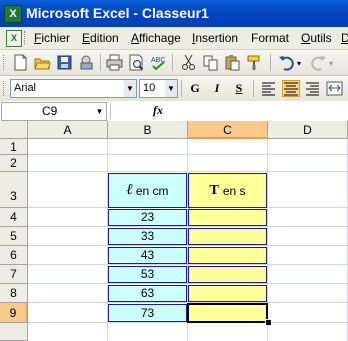 The width and height of the screenshot is (348, 341). Describe the element at coordinates (14, 163) in the screenshot. I see `row-header-2: 2` at that location.